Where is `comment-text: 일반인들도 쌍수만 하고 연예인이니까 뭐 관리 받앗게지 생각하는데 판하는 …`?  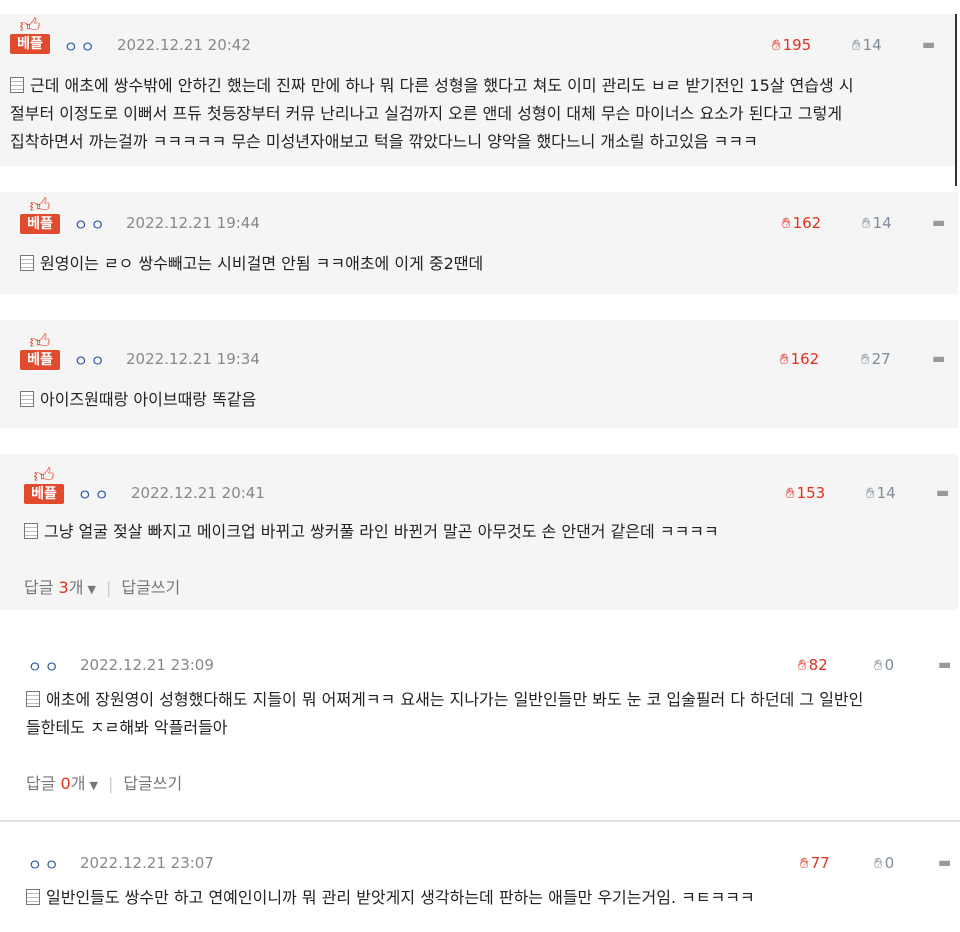 comment-text: 일반인들도 쌍수만 하고 연예인이니까 뭐 관리 받앗게지 생각하는데 판하는 … is located at coordinates (489, 898).